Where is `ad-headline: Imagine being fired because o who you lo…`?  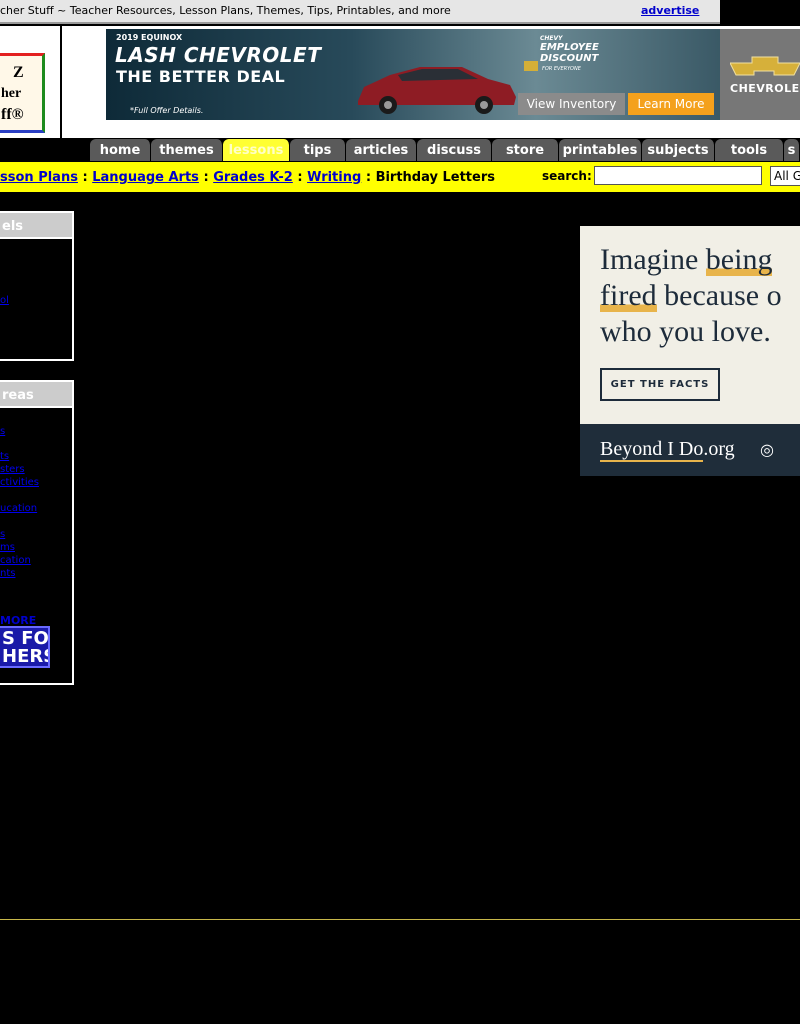
ad-headline: Imagine being fired because o who you lo… is located at coordinates (691, 296).